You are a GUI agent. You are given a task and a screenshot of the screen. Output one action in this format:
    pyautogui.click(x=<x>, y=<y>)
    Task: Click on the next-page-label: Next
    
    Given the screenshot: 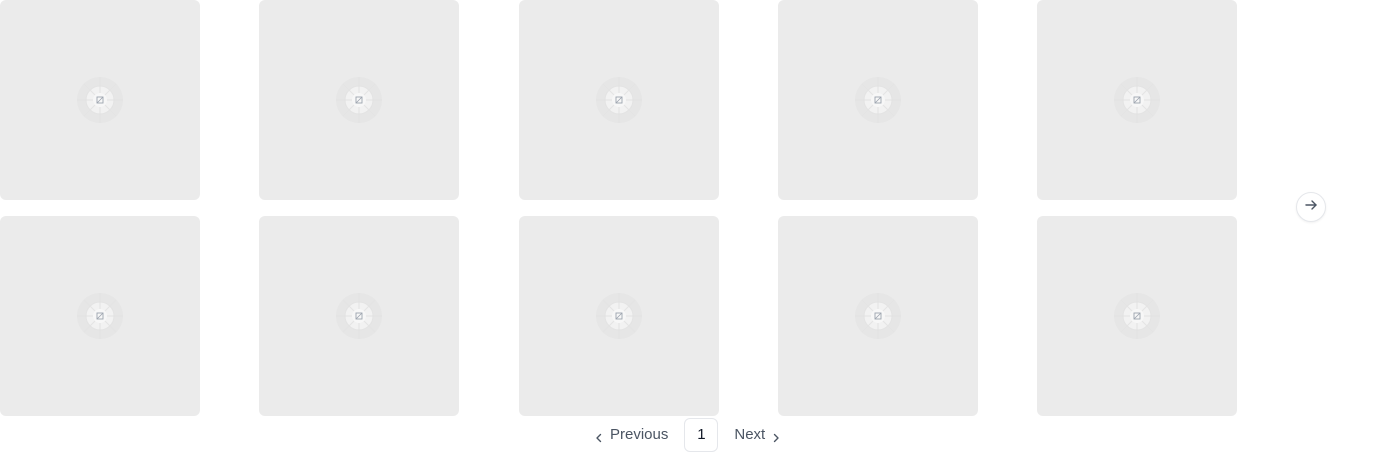 What is the action you would take?
    pyautogui.click(x=750, y=434)
    